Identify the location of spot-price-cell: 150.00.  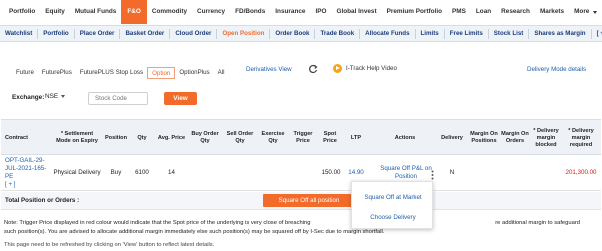
(331, 172).